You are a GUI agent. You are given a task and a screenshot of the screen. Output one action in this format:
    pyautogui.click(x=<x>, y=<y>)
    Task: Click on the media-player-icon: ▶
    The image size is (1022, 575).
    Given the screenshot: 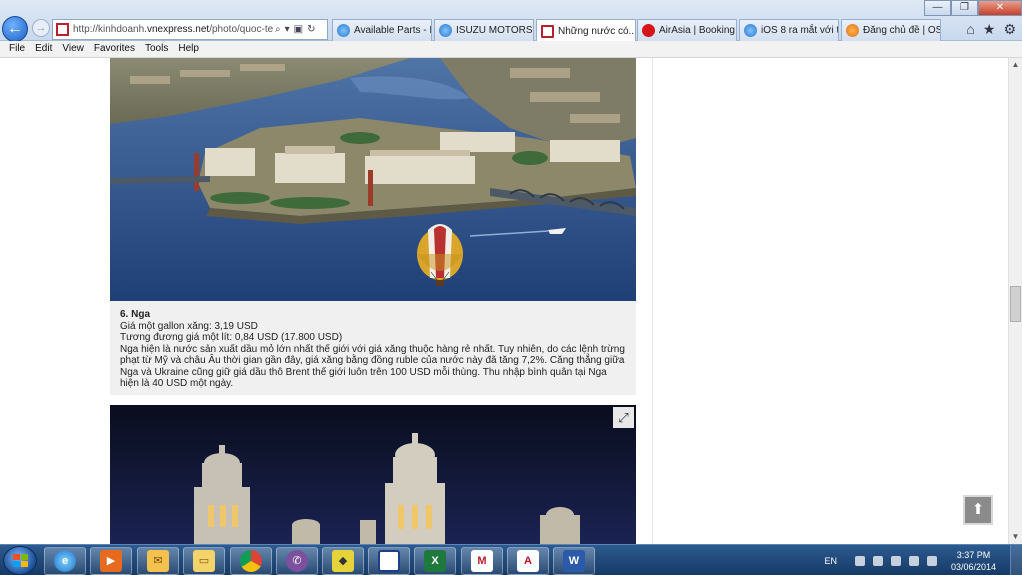 What is the action you would take?
    pyautogui.click(x=111, y=561)
    